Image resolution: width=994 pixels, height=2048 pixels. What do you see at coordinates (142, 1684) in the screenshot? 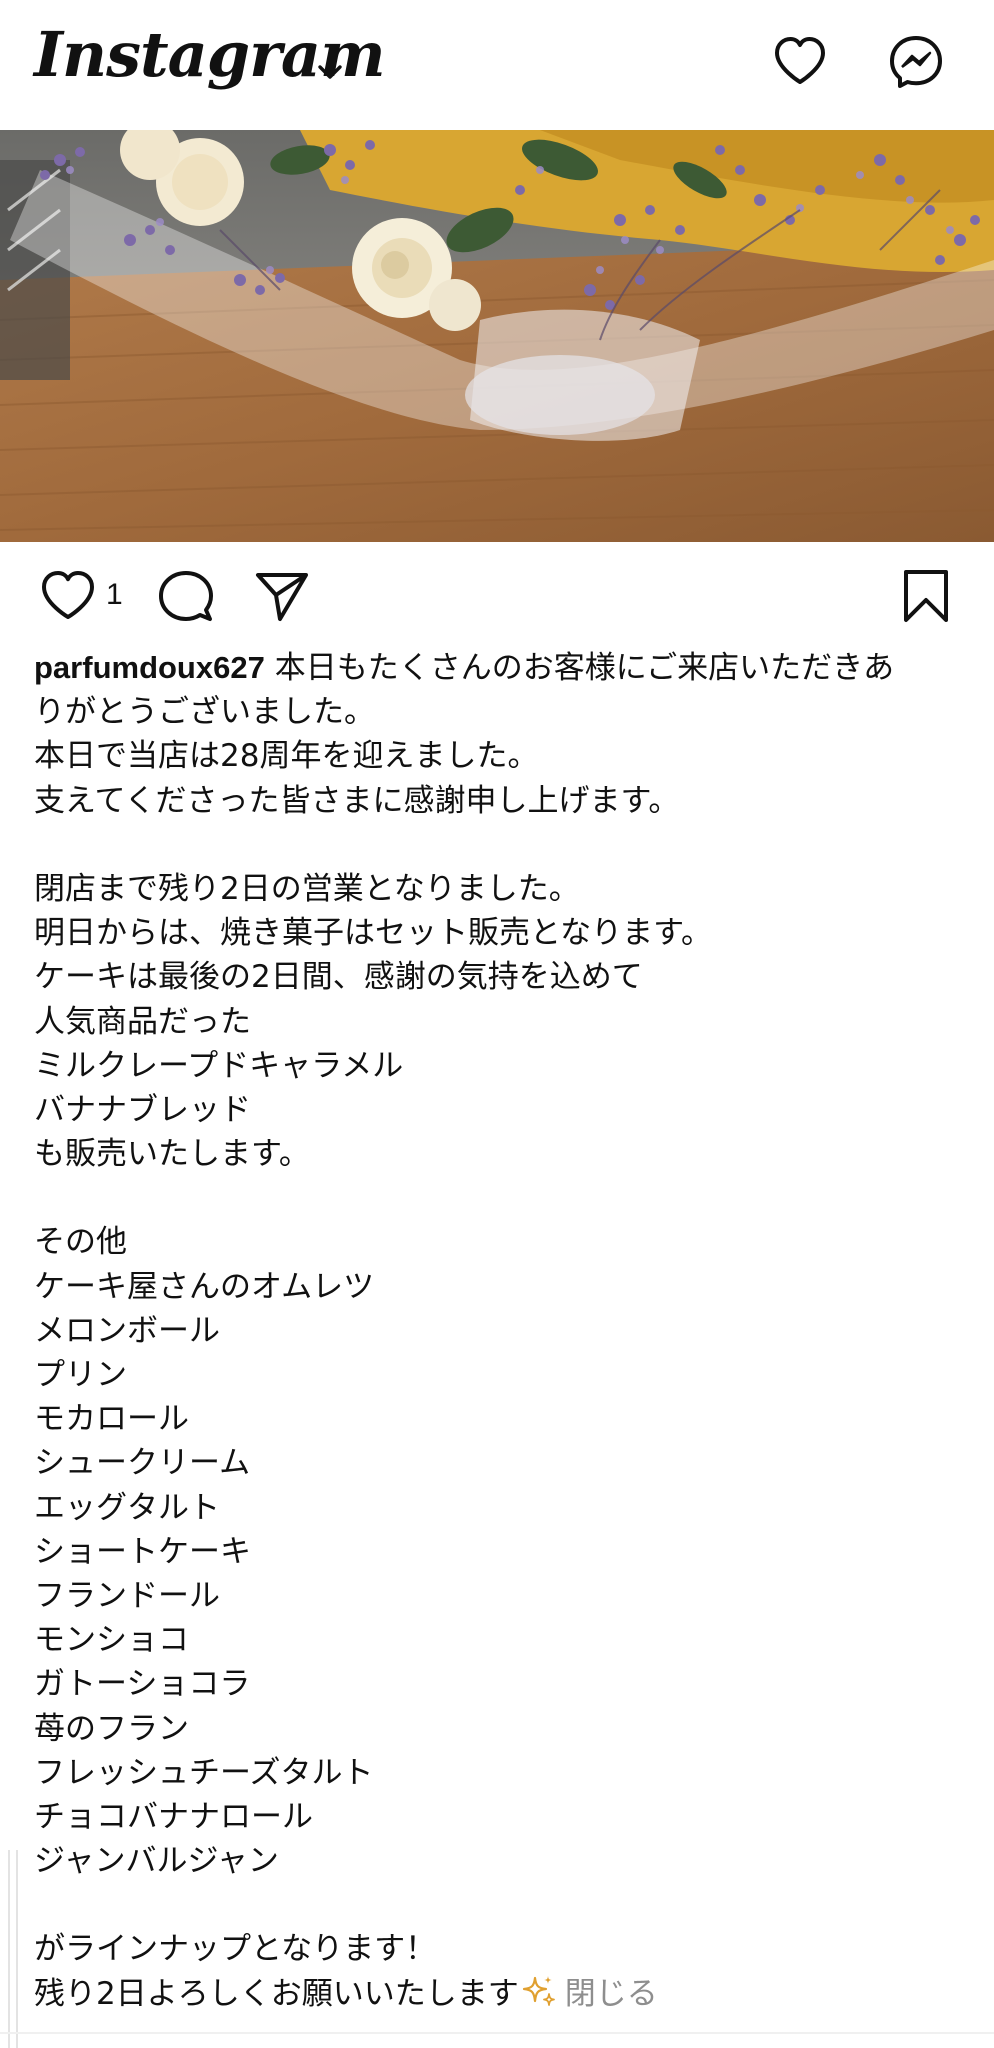
I see `caption-line: ガトーショコラ` at bounding box center [142, 1684].